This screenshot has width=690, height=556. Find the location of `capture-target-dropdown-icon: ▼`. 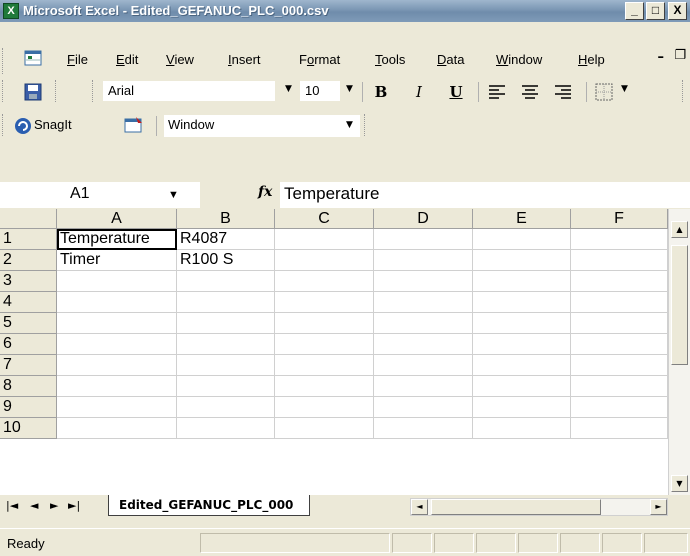

capture-target-dropdown-icon: ▼ is located at coordinates (349, 125).